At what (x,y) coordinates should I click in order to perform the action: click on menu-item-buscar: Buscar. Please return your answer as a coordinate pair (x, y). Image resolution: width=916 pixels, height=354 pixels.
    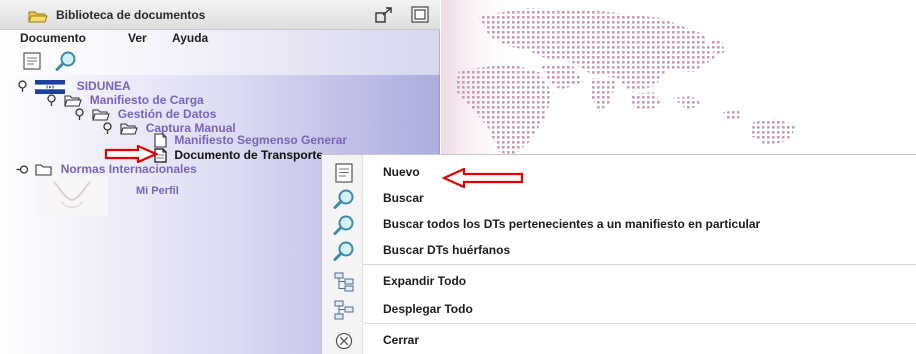
    Looking at the image, I should click on (619, 198).